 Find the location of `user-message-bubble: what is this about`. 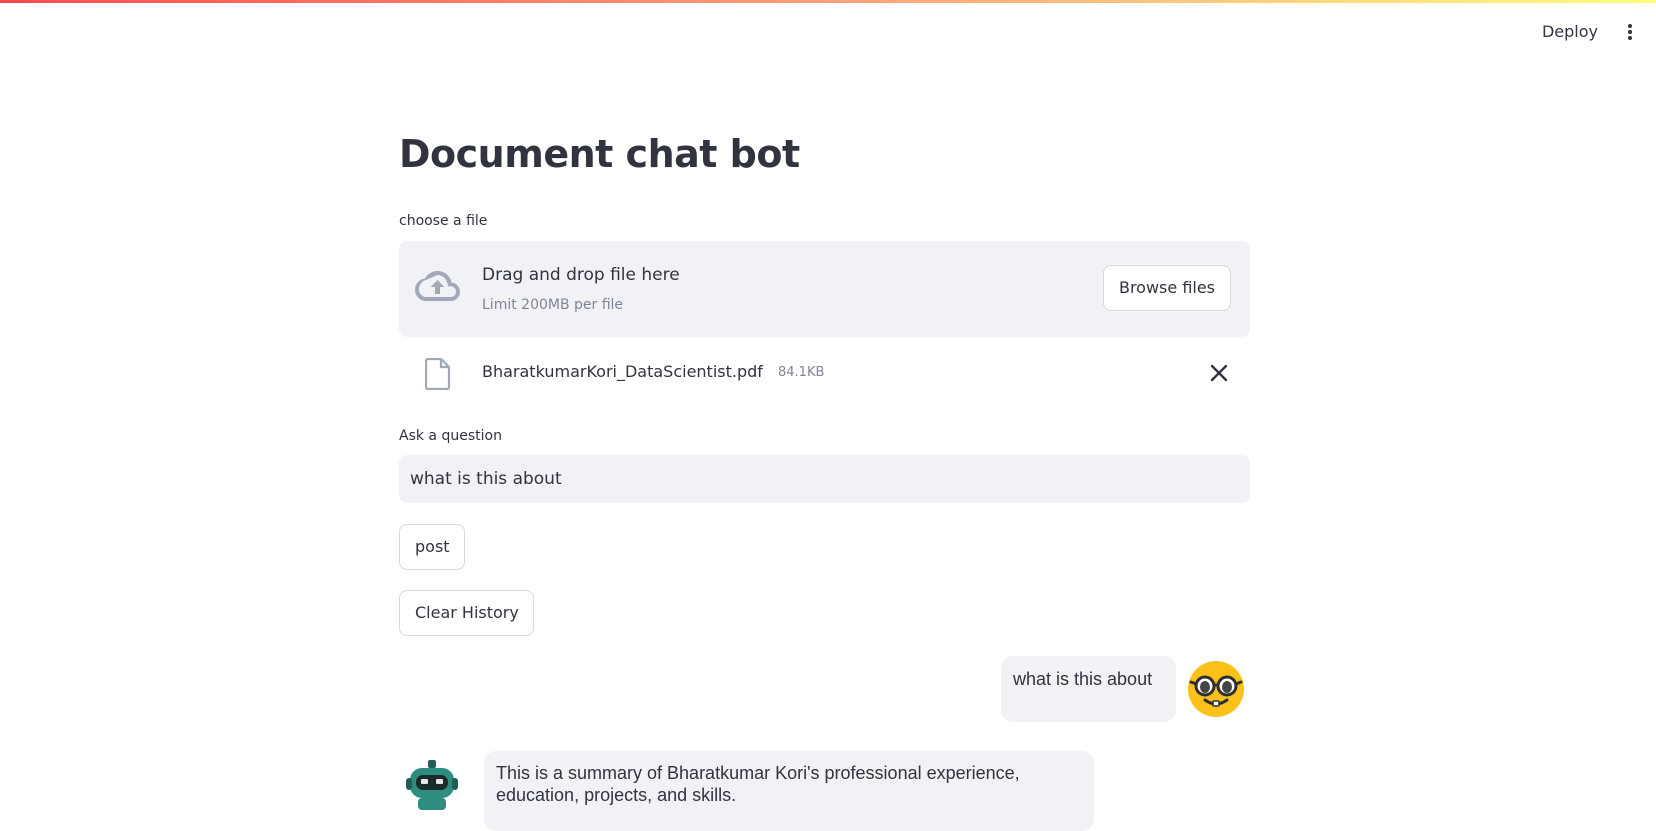

user-message-bubble: what is this about is located at coordinates (1088, 689).